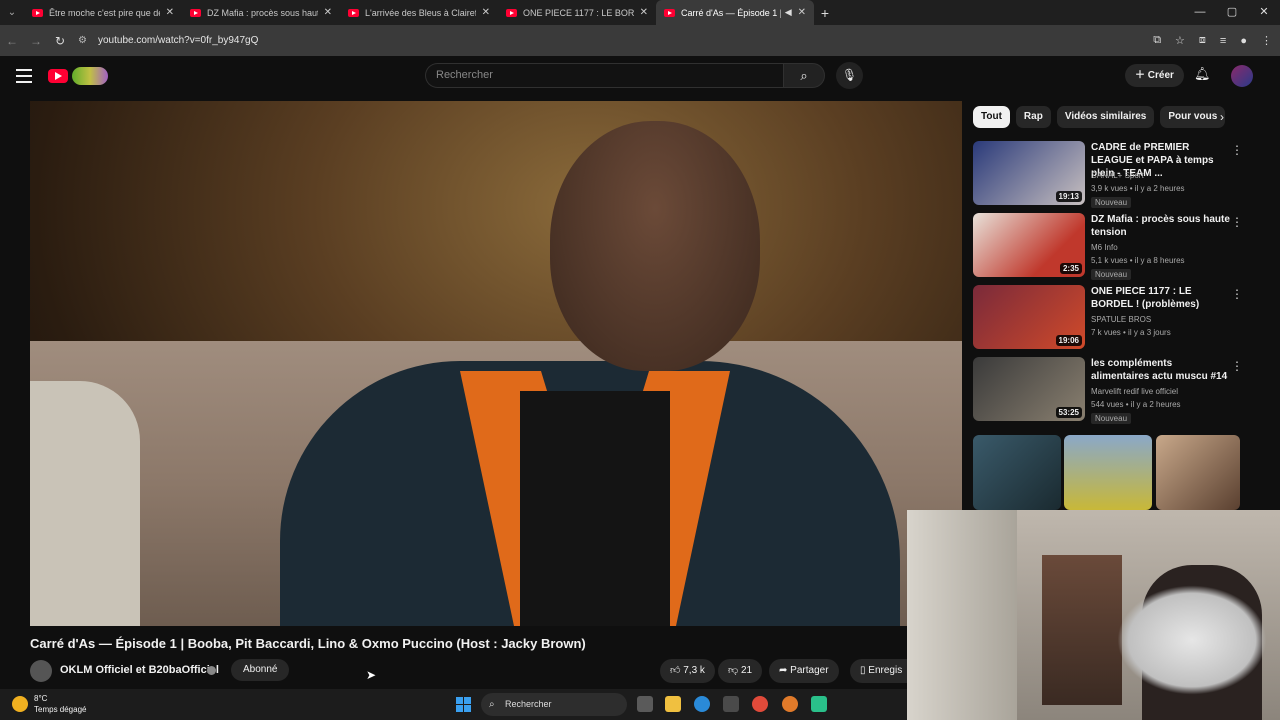 This screenshot has width=1280, height=720. Describe the element at coordinates (819, 704) in the screenshot. I see `app-icon` at that location.